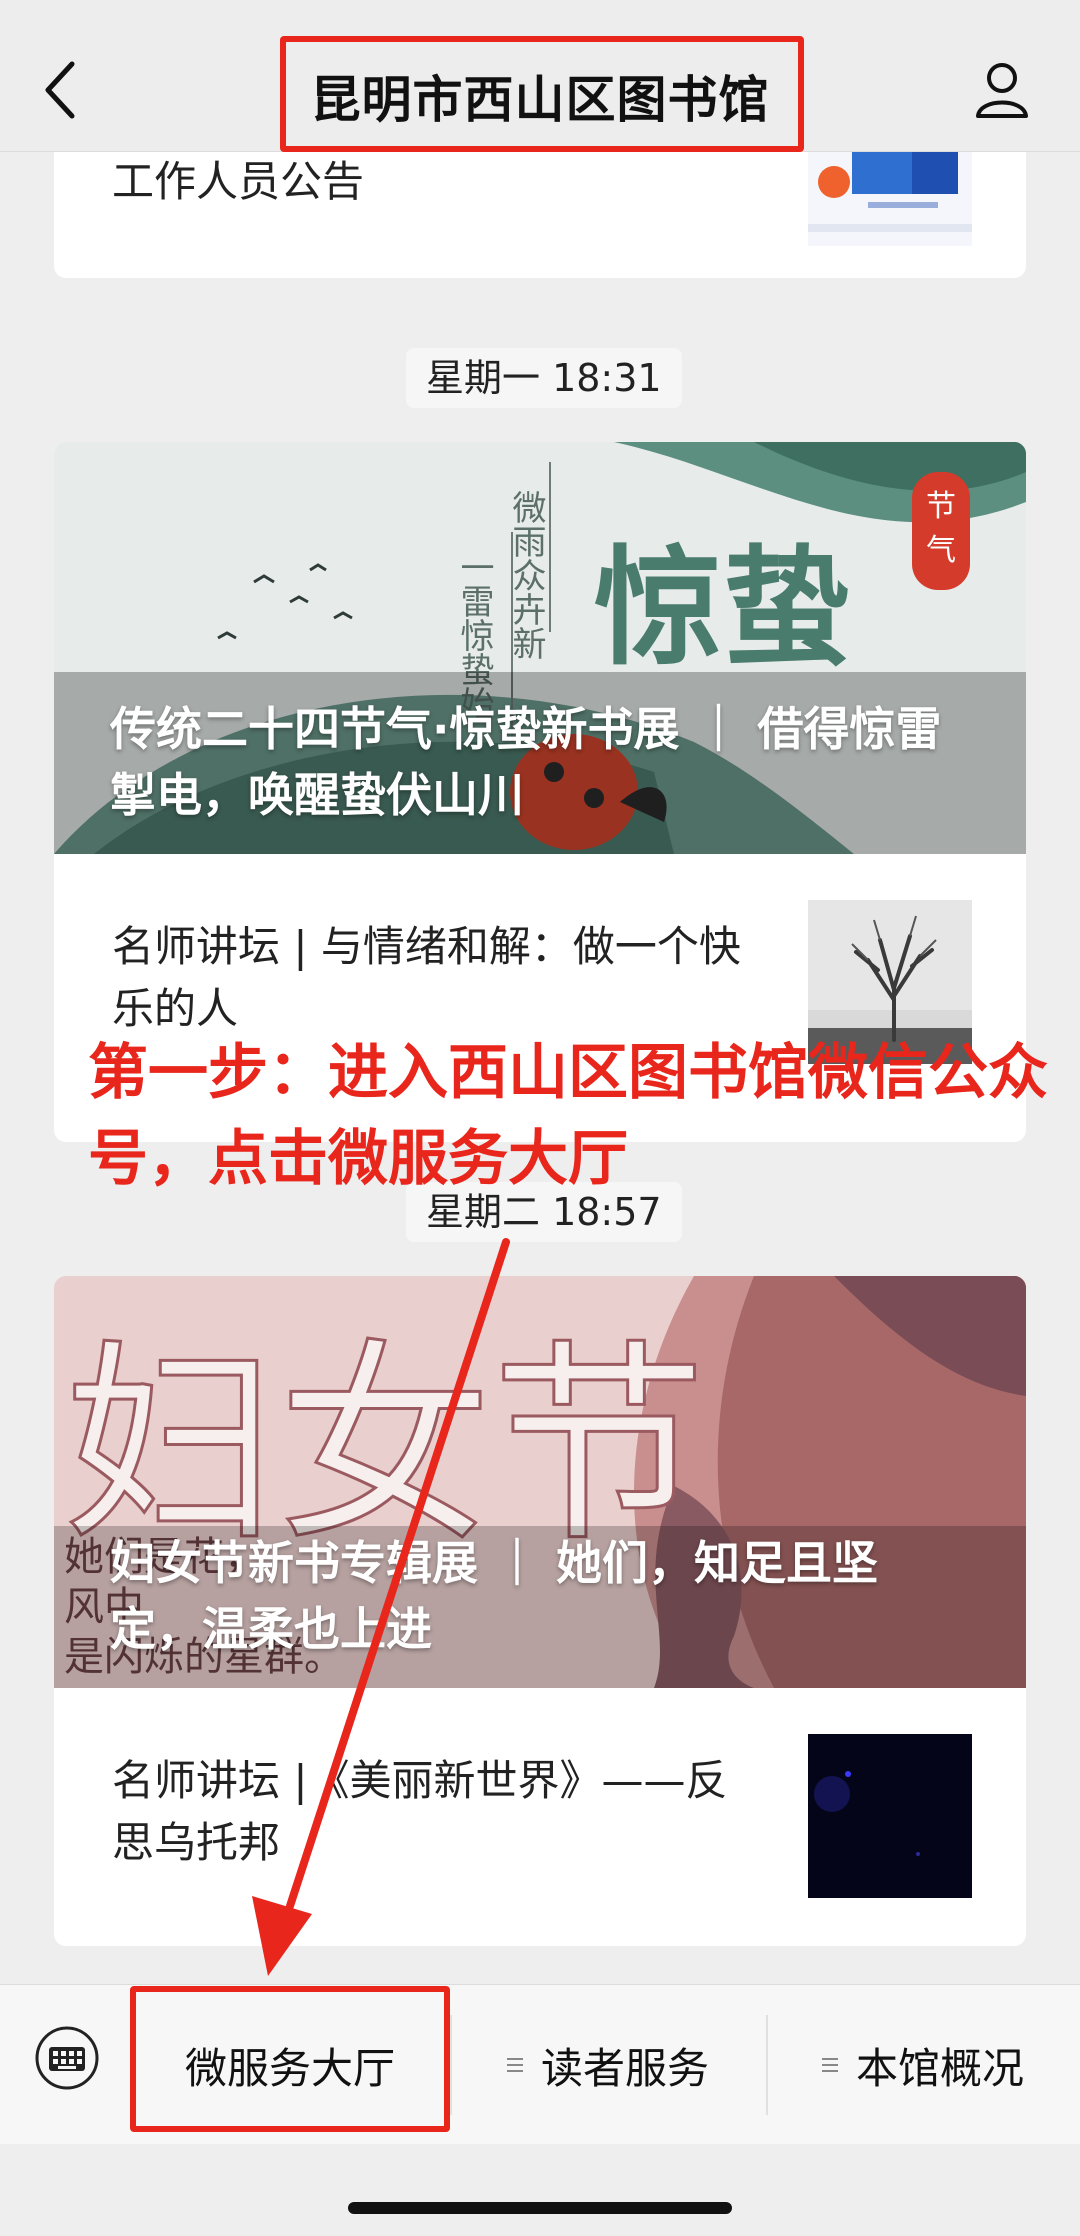  Describe the element at coordinates (426, 977) in the screenshot. I see `article-title: 名师讲坛 | 与情绪和解：做一个快乐的人` at that location.